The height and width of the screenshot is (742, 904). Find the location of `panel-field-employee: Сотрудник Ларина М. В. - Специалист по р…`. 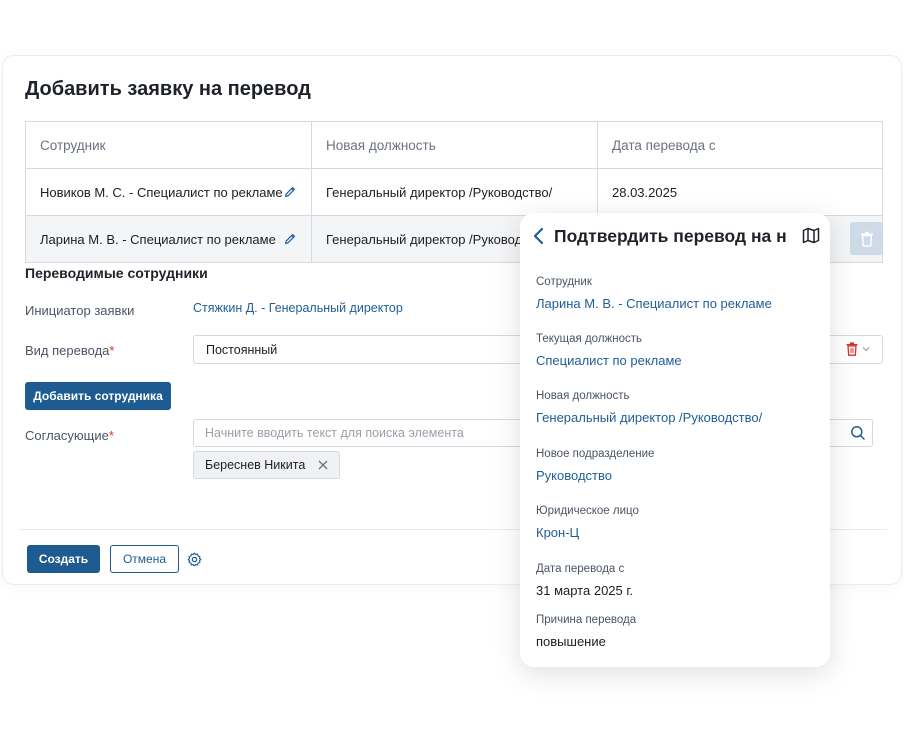

panel-field-employee: Сотрудник Ларина М. В. - Специалист по р… is located at coordinates (676, 293).